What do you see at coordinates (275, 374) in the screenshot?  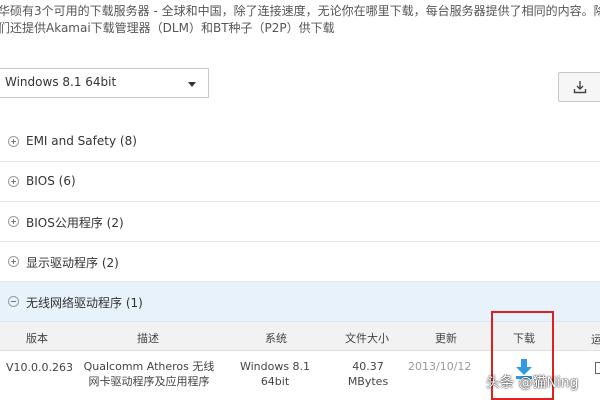 I see `row-system: Windows 8.1 64bit` at bounding box center [275, 374].